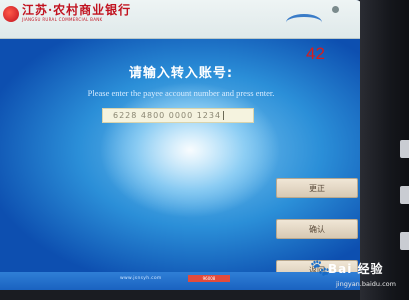 This screenshot has width=409, height=300. I want to click on confirm-button: 确认, so click(317, 229).